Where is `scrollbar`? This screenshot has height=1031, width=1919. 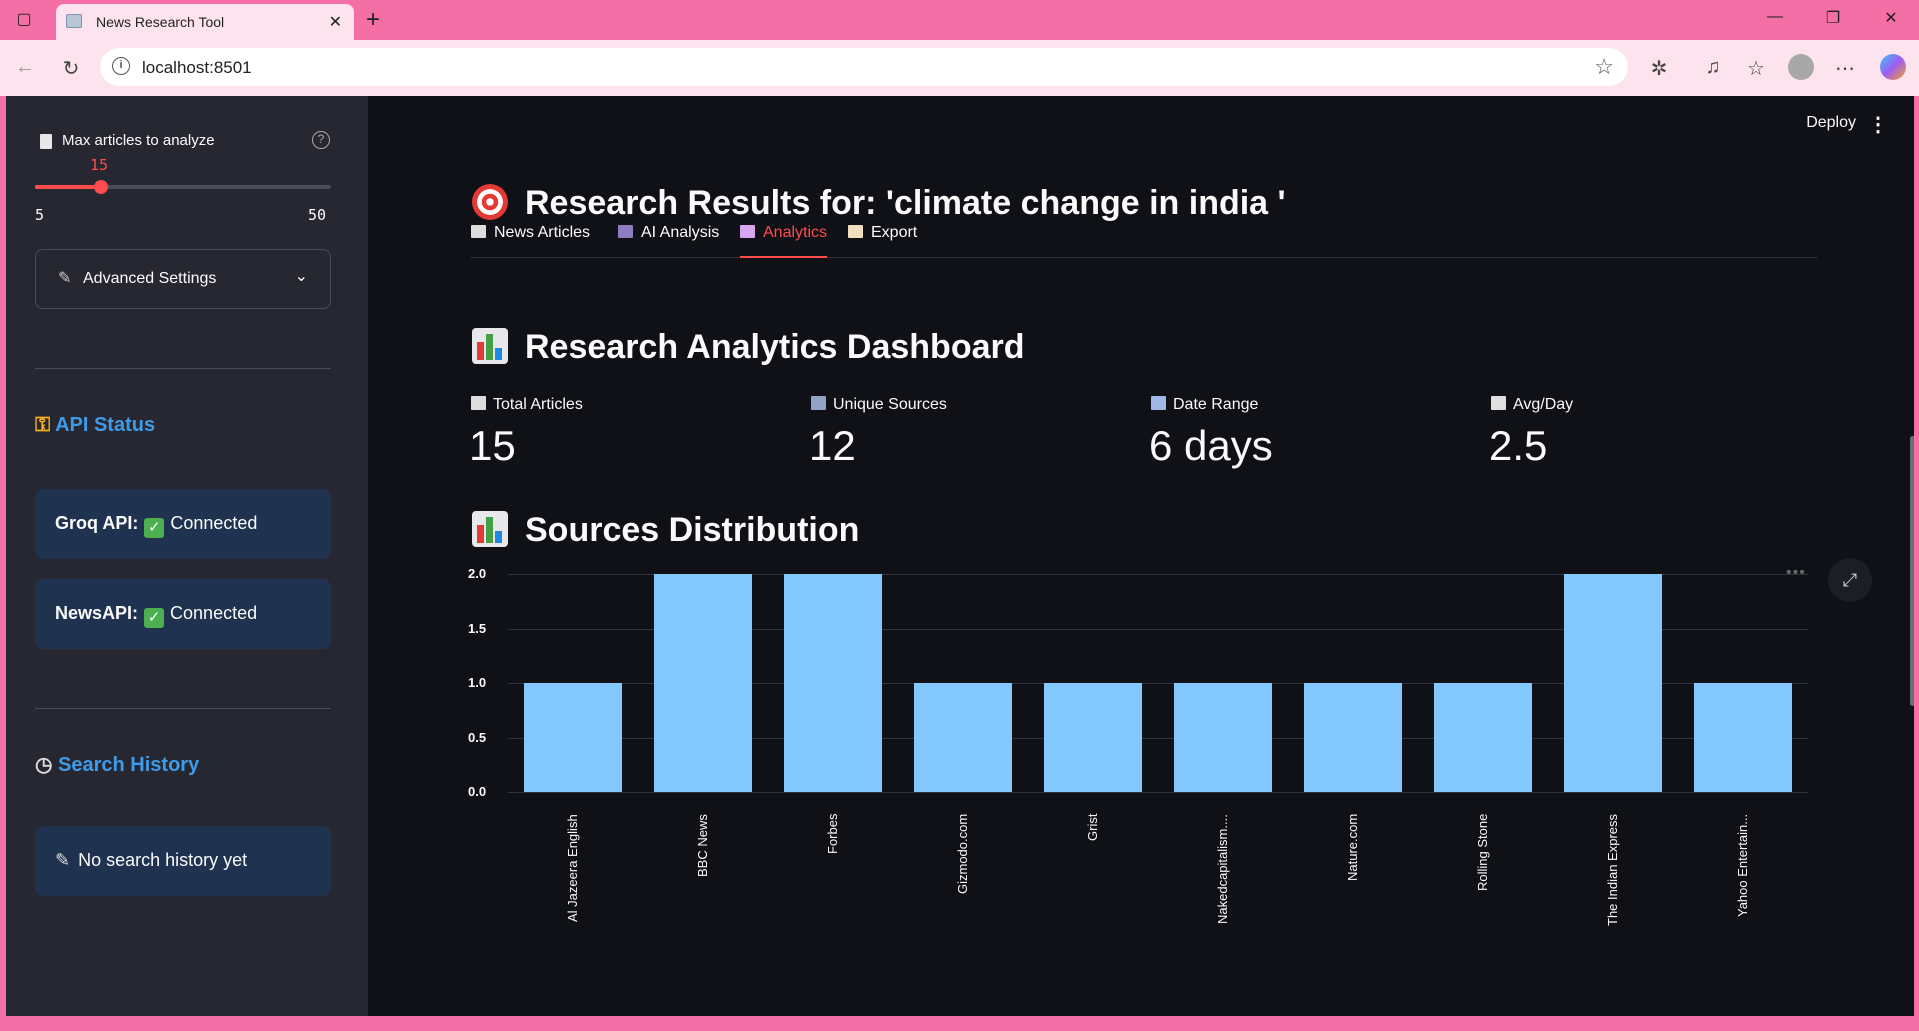 scrollbar is located at coordinates (1912, 571).